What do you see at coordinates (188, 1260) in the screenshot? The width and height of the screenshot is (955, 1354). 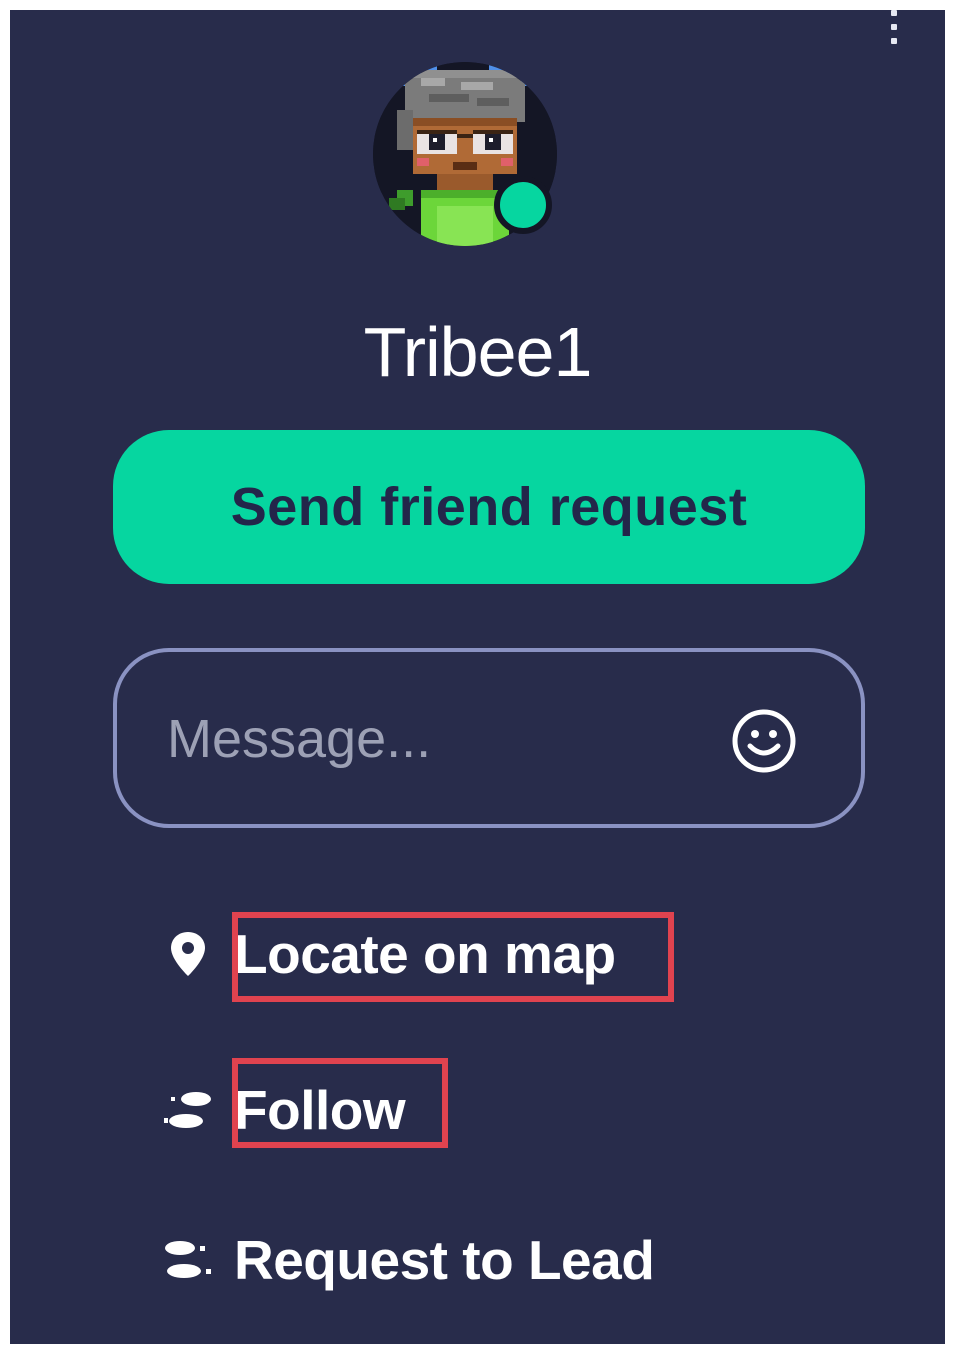 I see `lead-icon` at bounding box center [188, 1260].